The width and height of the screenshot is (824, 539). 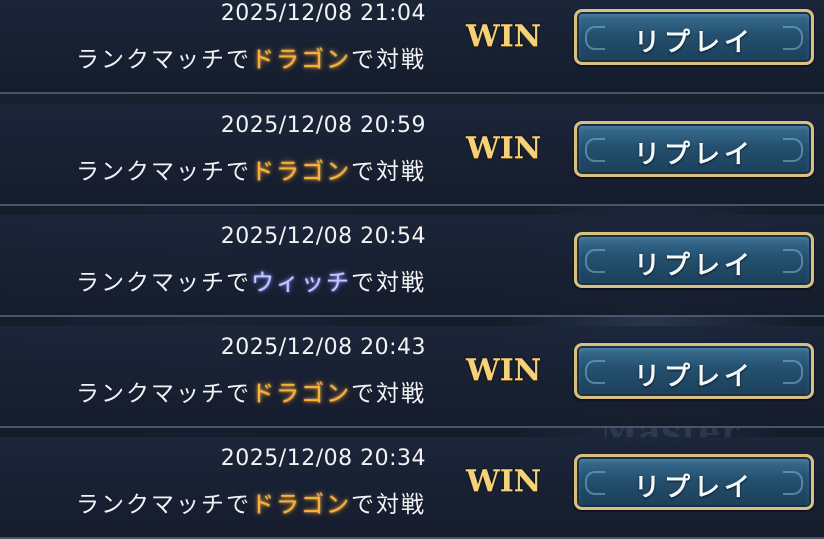 What do you see at coordinates (323, 236) in the screenshot?
I see `match-datetime: 2025/12/08 20:54` at bounding box center [323, 236].